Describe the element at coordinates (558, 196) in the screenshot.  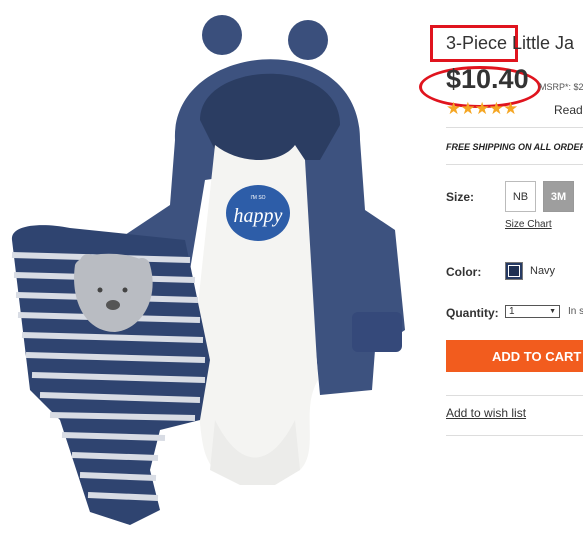
I see `size-option-3m: 3M` at that location.